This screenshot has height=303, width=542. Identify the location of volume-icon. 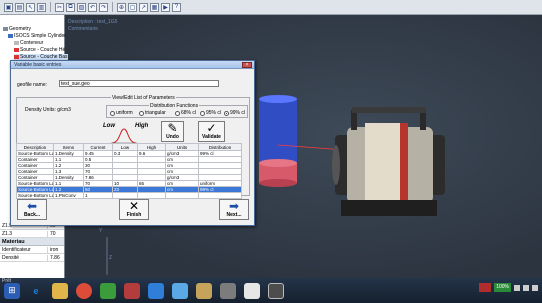
(526, 287).